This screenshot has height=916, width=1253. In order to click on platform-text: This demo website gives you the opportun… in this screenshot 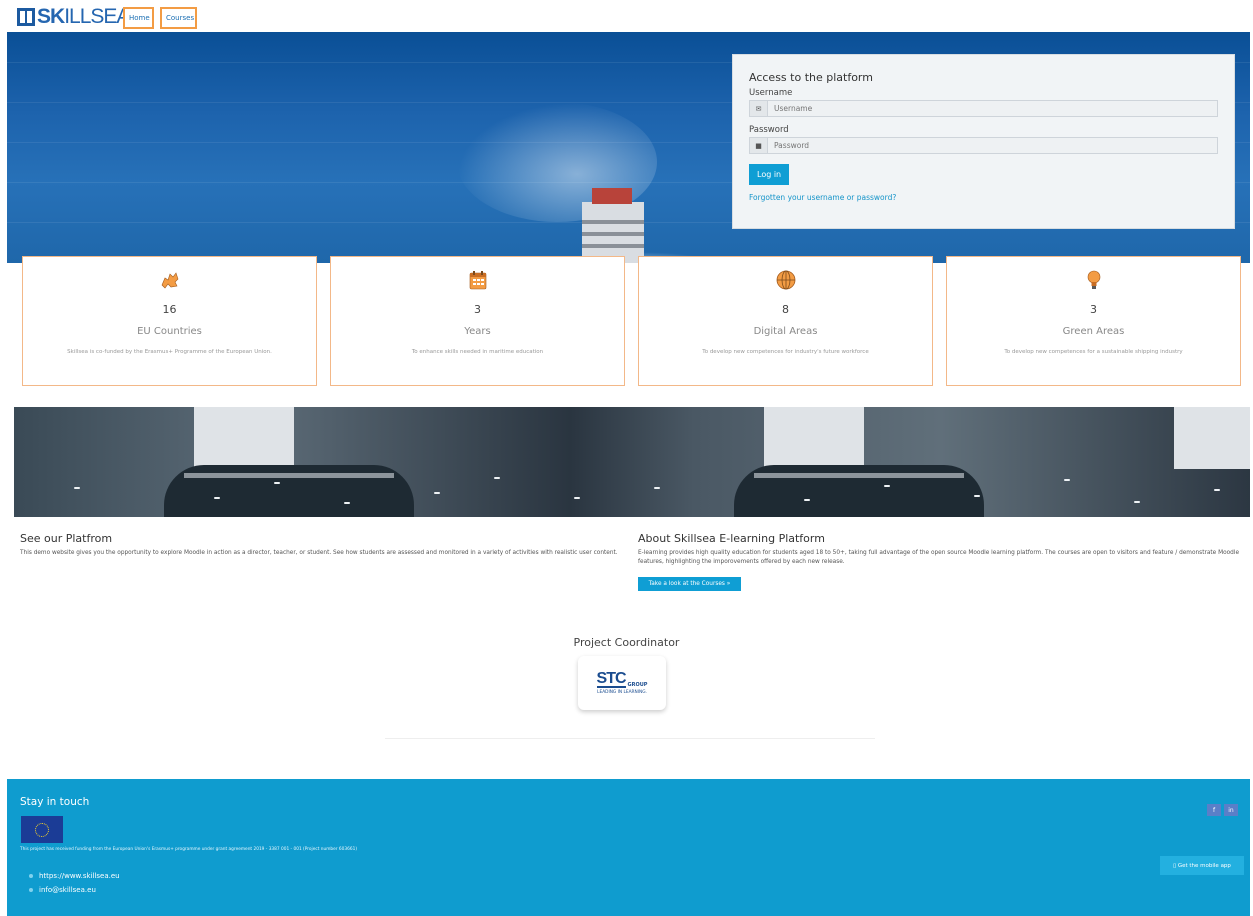, I will do `click(319, 553)`.